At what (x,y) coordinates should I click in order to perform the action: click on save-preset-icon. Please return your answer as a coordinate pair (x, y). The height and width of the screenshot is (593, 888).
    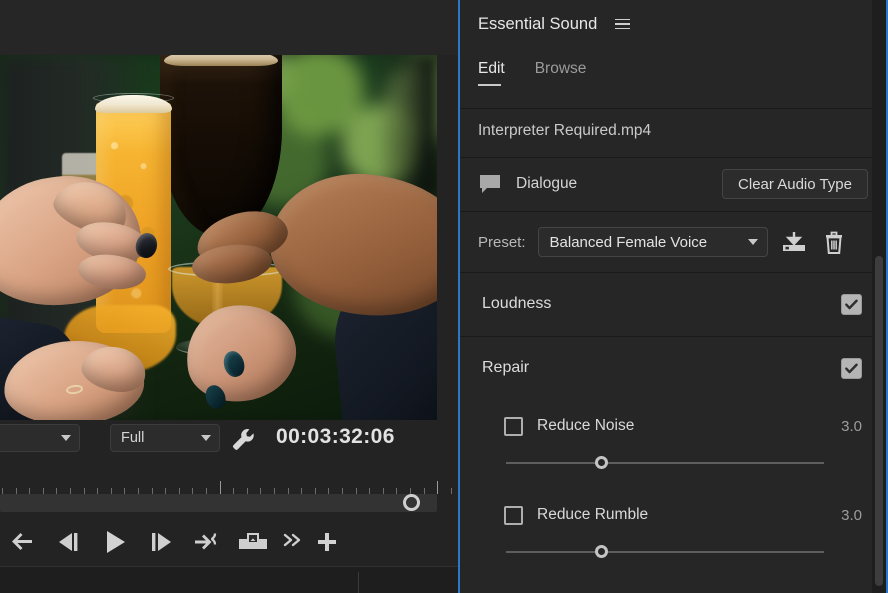
    Looking at the image, I should click on (794, 242).